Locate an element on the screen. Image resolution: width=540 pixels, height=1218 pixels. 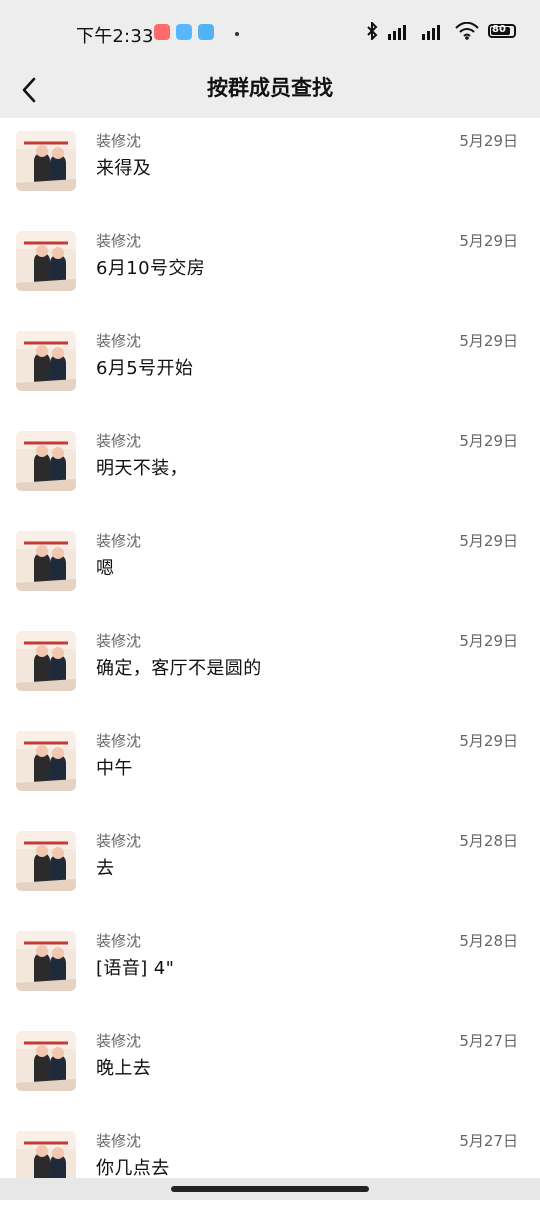
message-text: 6月5号开始 is located at coordinates (145, 368).